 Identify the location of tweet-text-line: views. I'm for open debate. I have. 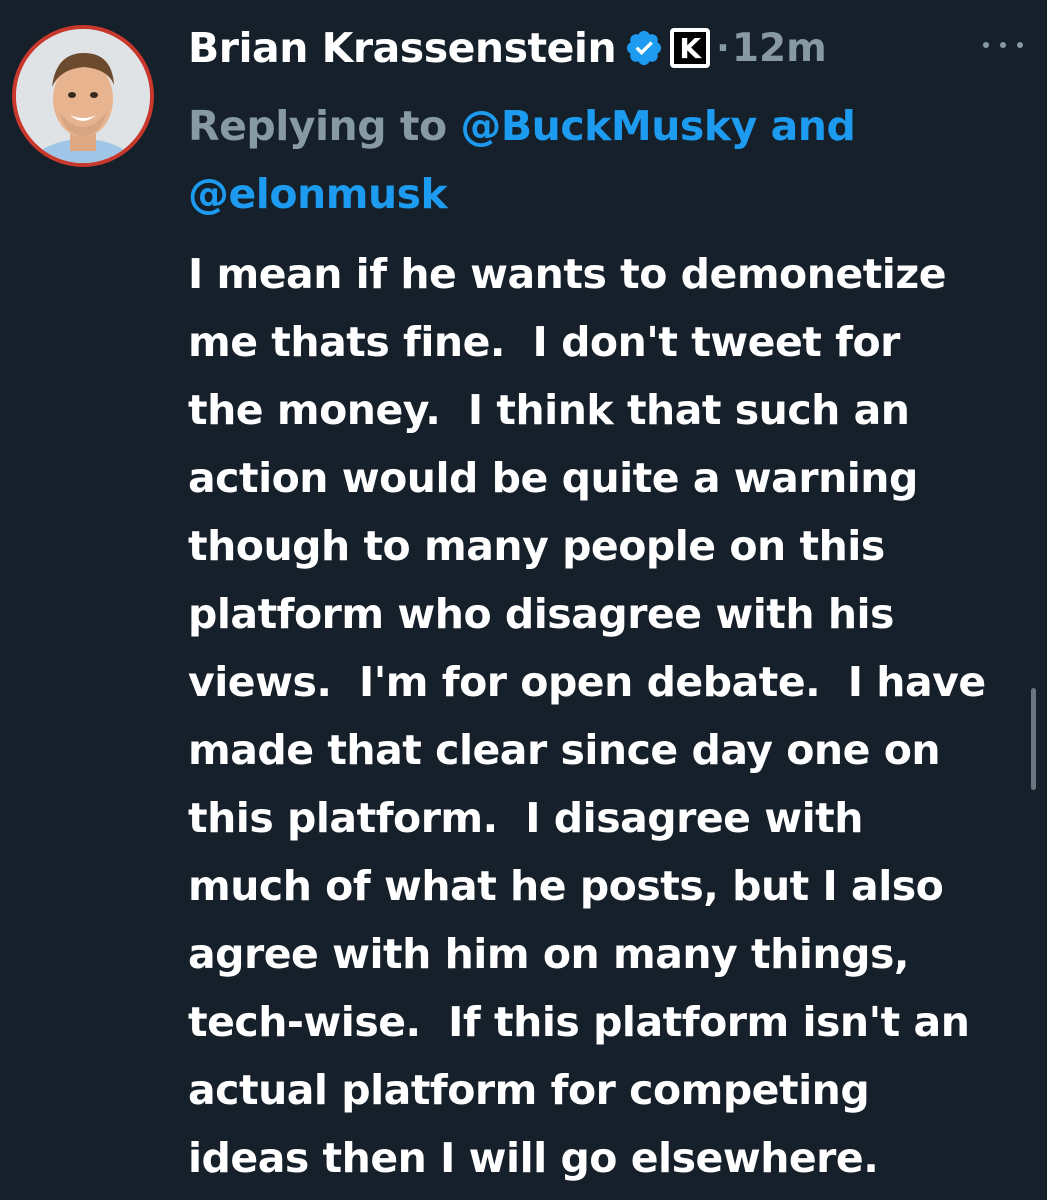
(587, 682).